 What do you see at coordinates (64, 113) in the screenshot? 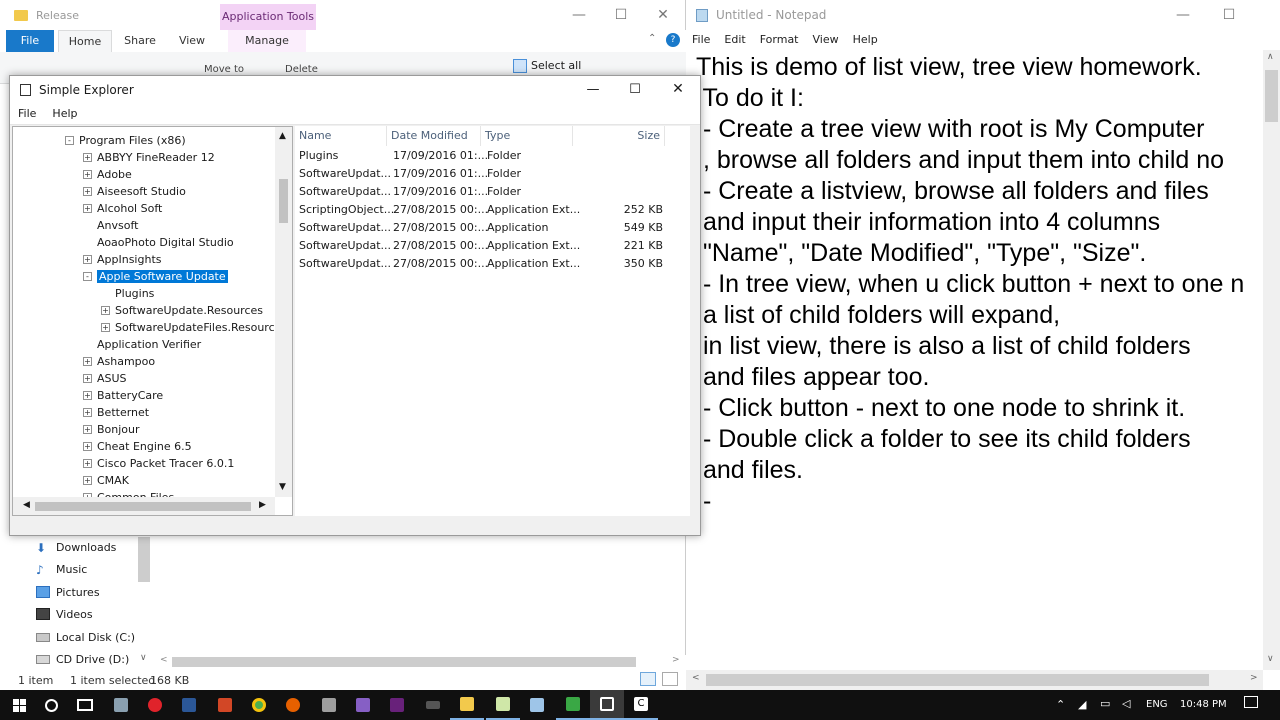
I see `menu-help: Help` at bounding box center [64, 113].